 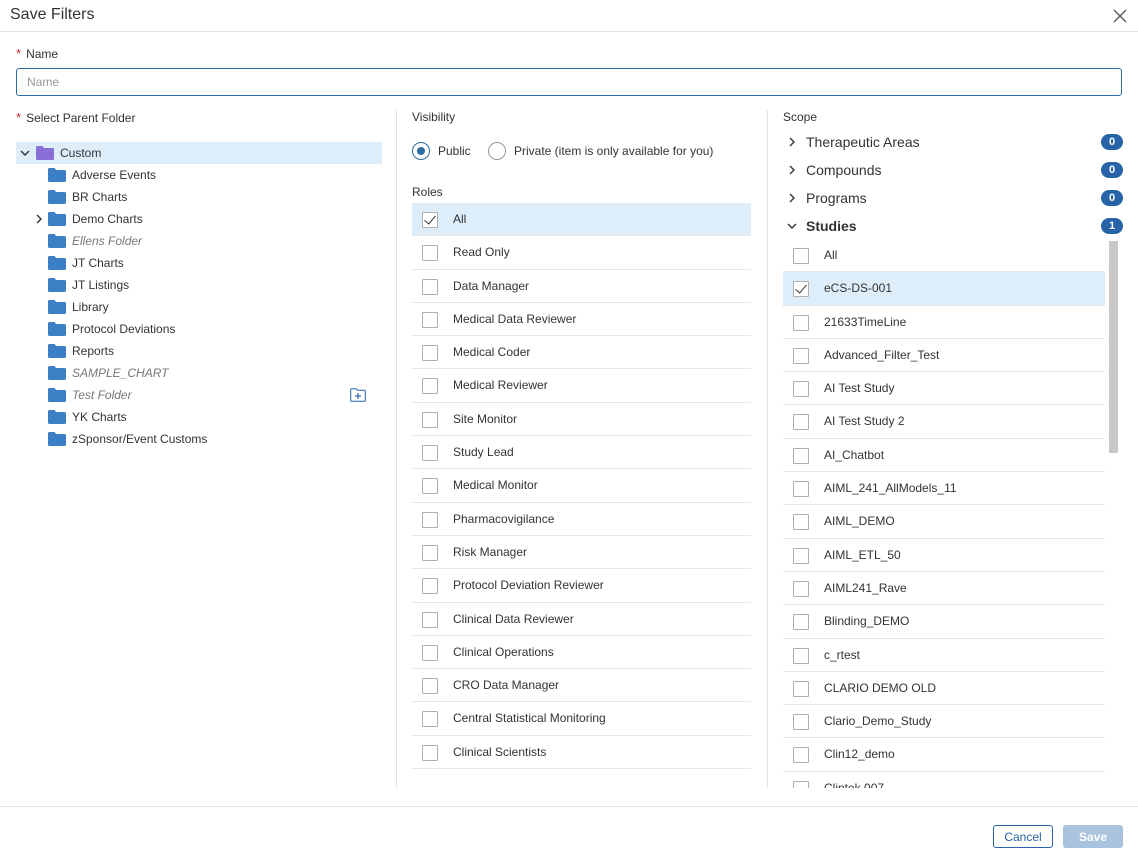 I want to click on role-item: Protocol Deviation Reviewer, so click(x=581, y=586).